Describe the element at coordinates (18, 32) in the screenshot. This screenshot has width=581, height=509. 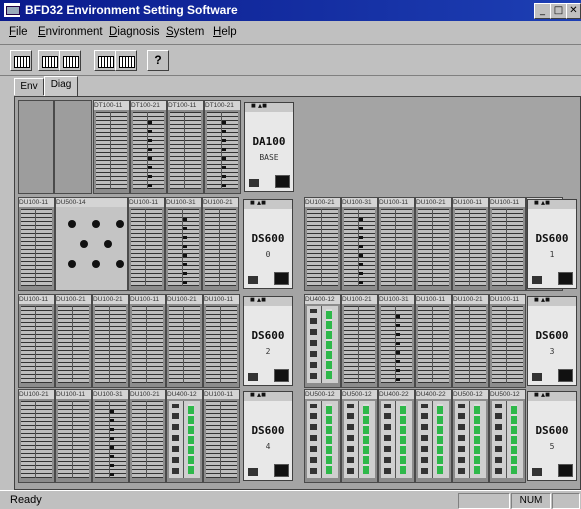
I see `menu-file: File` at that location.